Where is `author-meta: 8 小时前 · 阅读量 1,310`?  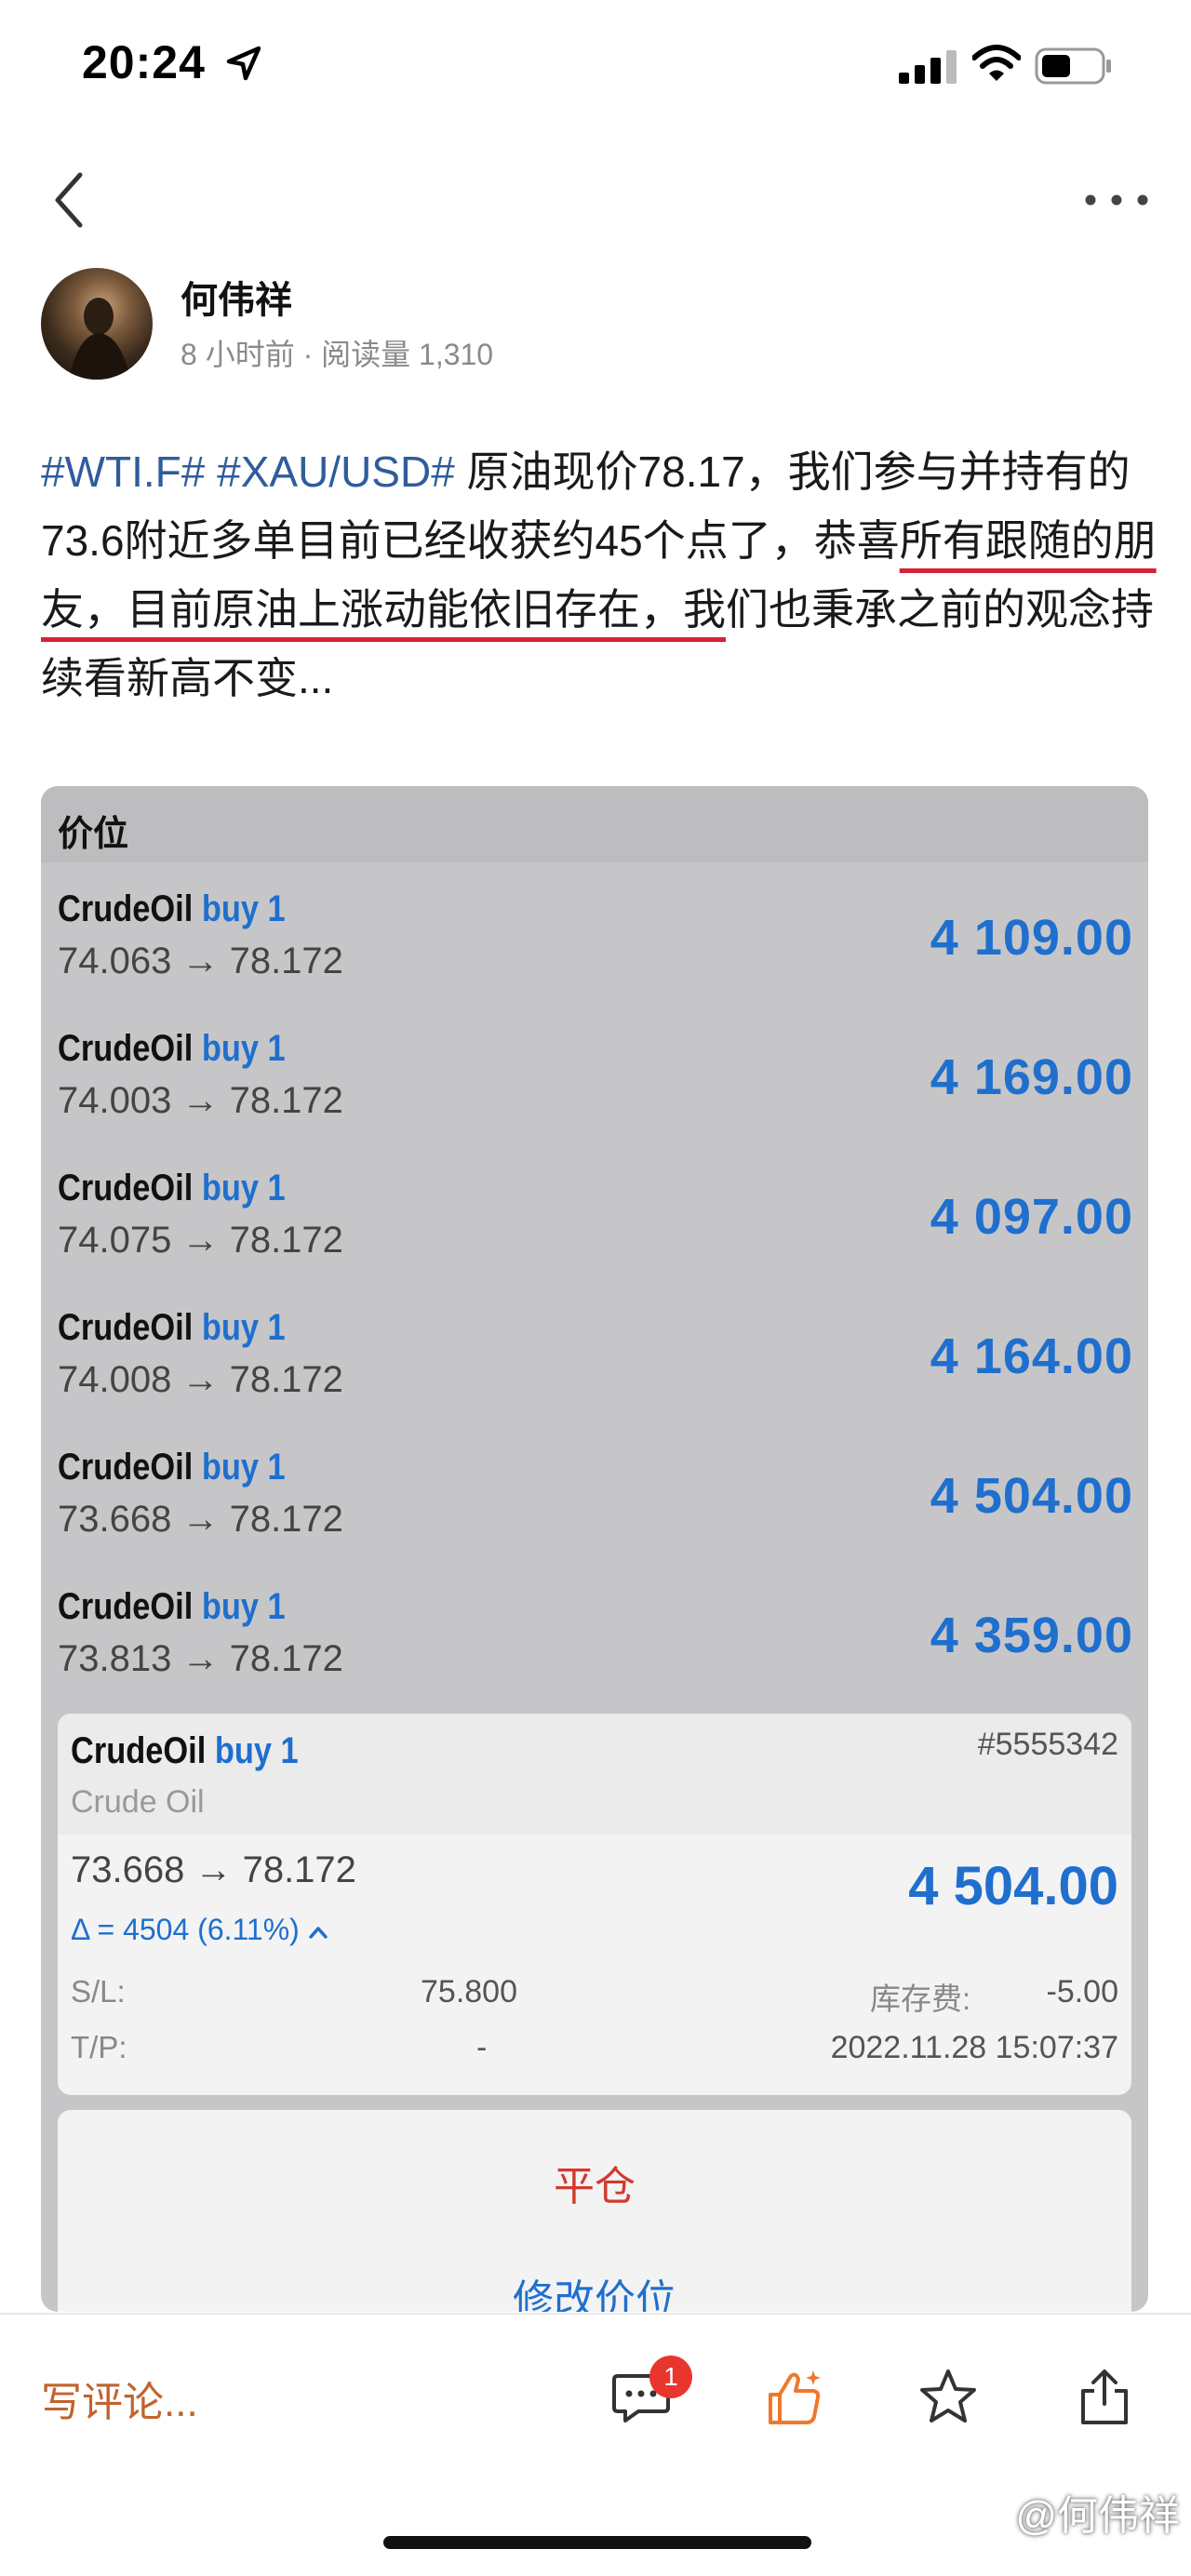
author-meta: 8 小时前 · 阅读量 1,310 is located at coordinates (337, 354).